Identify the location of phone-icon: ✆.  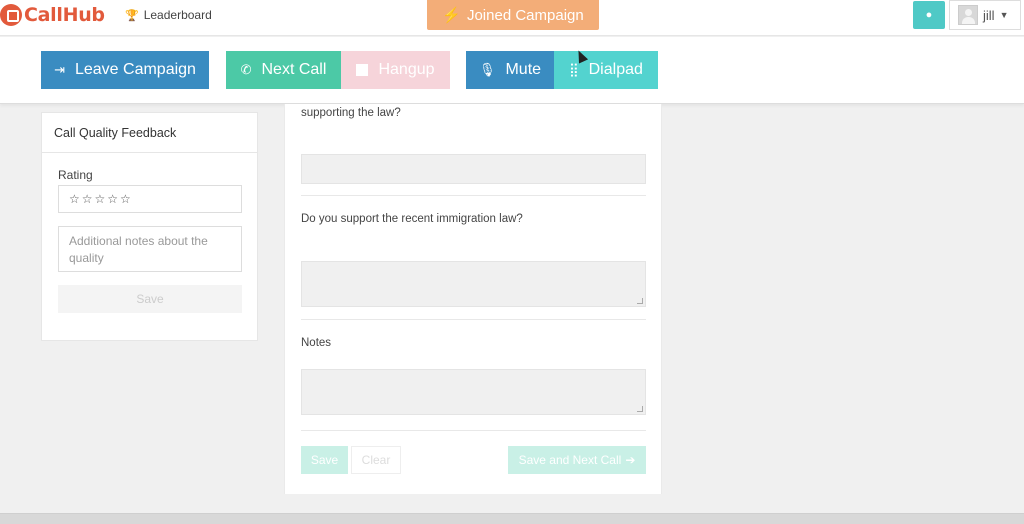
(246, 69).